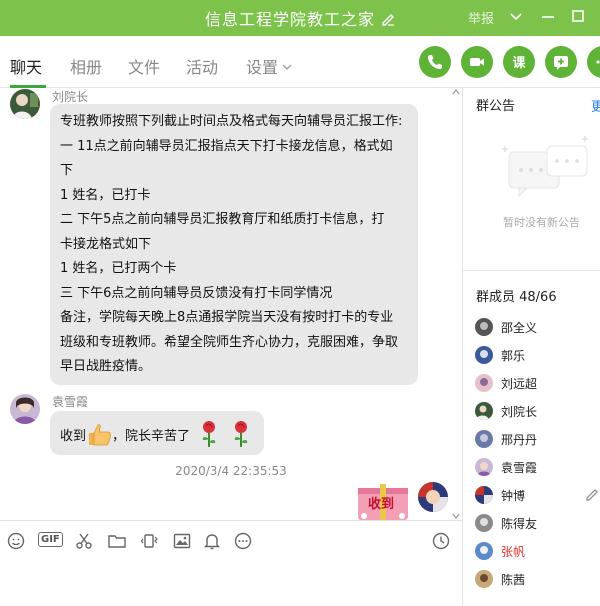  I want to click on sticker-message: 收到, so click(383, 501).